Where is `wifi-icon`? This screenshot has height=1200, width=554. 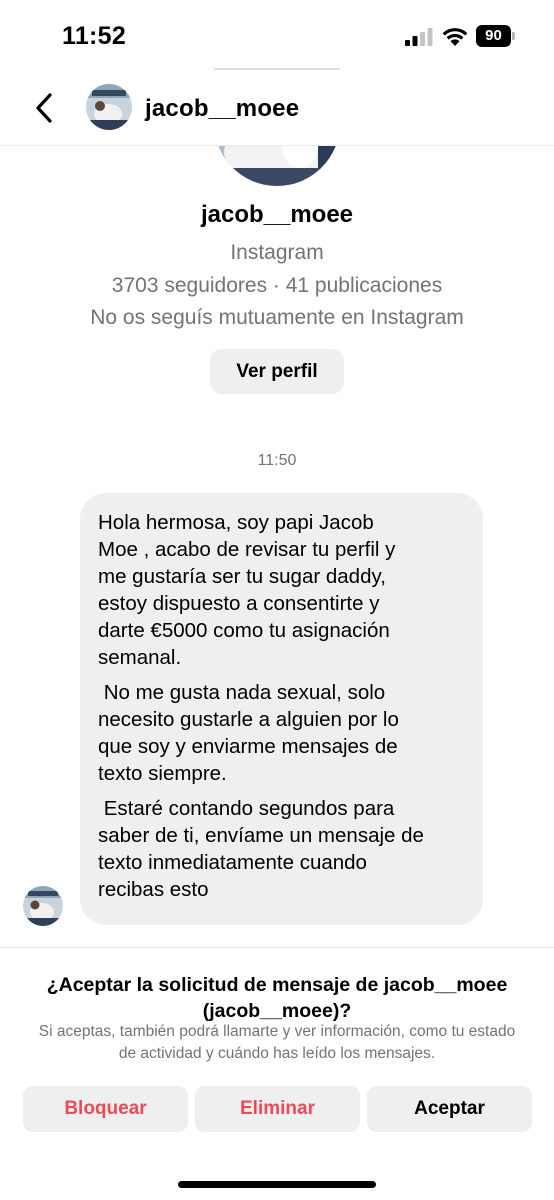
wifi-icon is located at coordinates (455, 37).